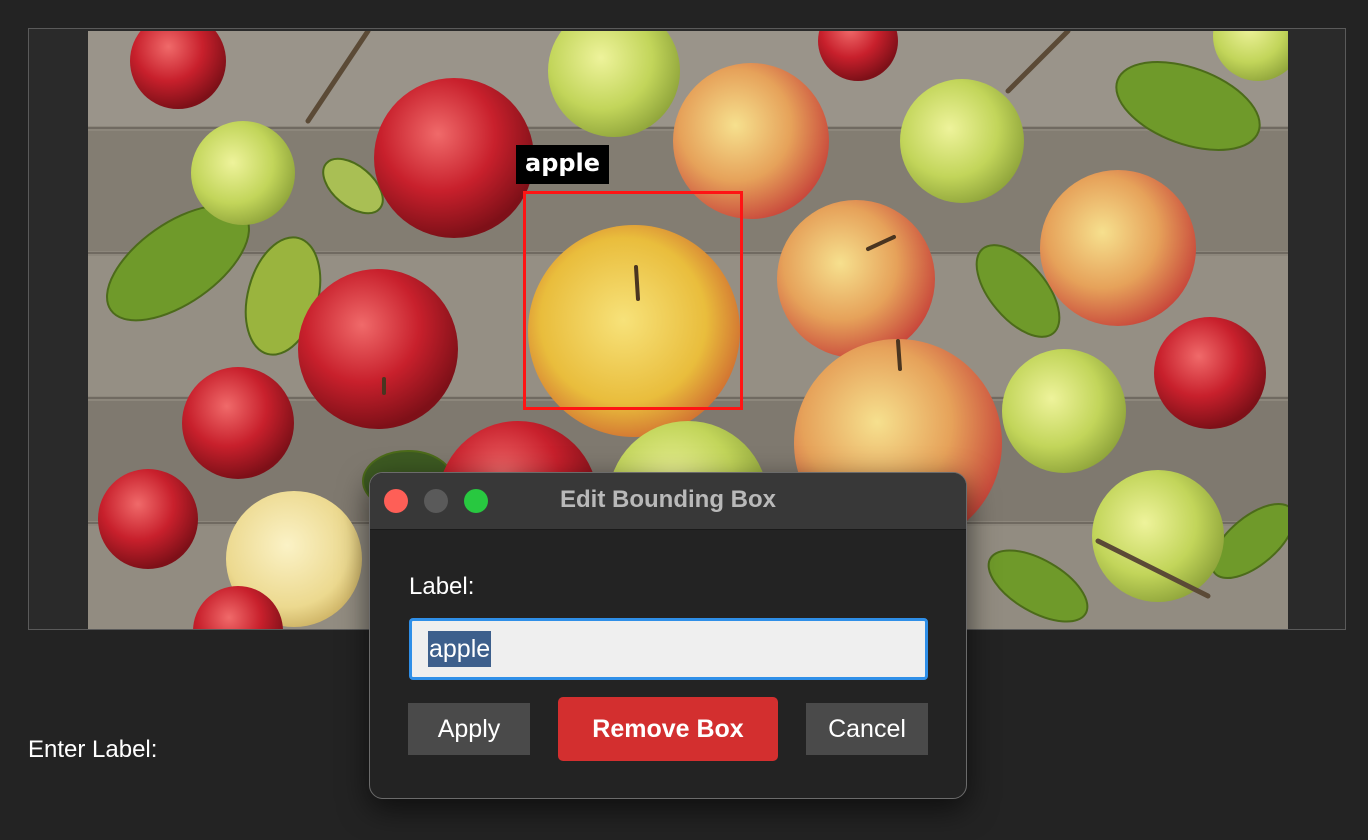 Image resolution: width=1368 pixels, height=840 pixels. I want to click on enter-label-text: Enter Label:, so click(93, 749).